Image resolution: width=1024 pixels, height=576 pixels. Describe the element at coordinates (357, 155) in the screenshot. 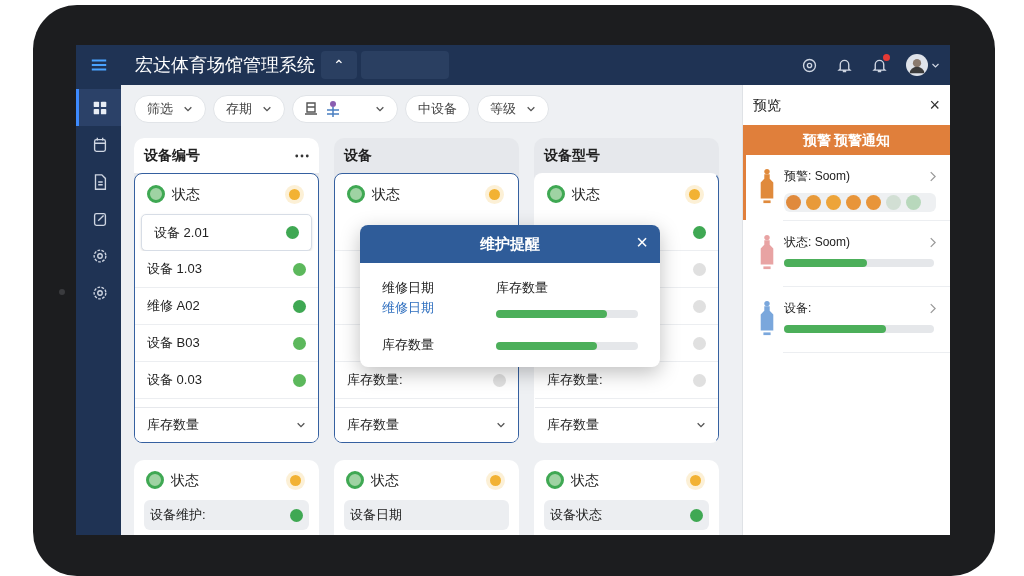

I see `column-title: 设备` at that location.